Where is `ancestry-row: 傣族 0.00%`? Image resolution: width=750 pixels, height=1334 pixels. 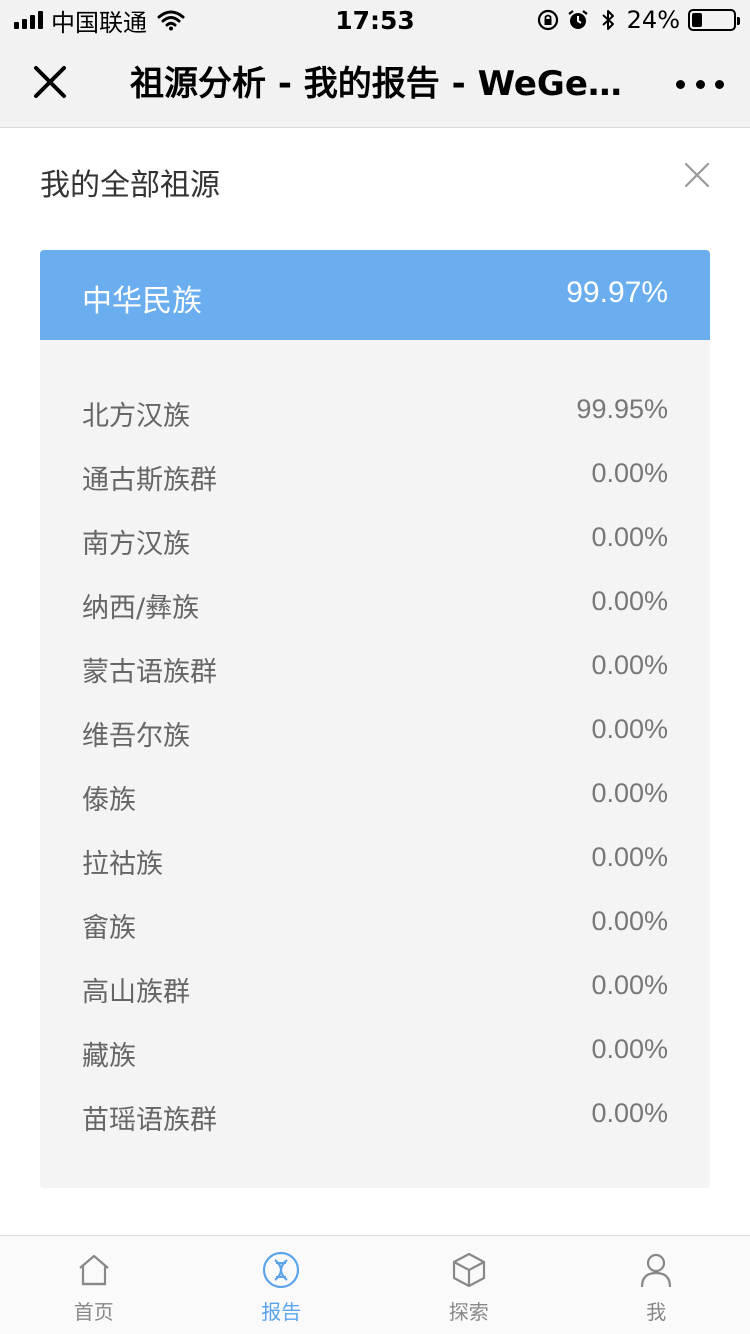 ancestry-row: 傣族 0.00% is located at coordinates (375, 797).